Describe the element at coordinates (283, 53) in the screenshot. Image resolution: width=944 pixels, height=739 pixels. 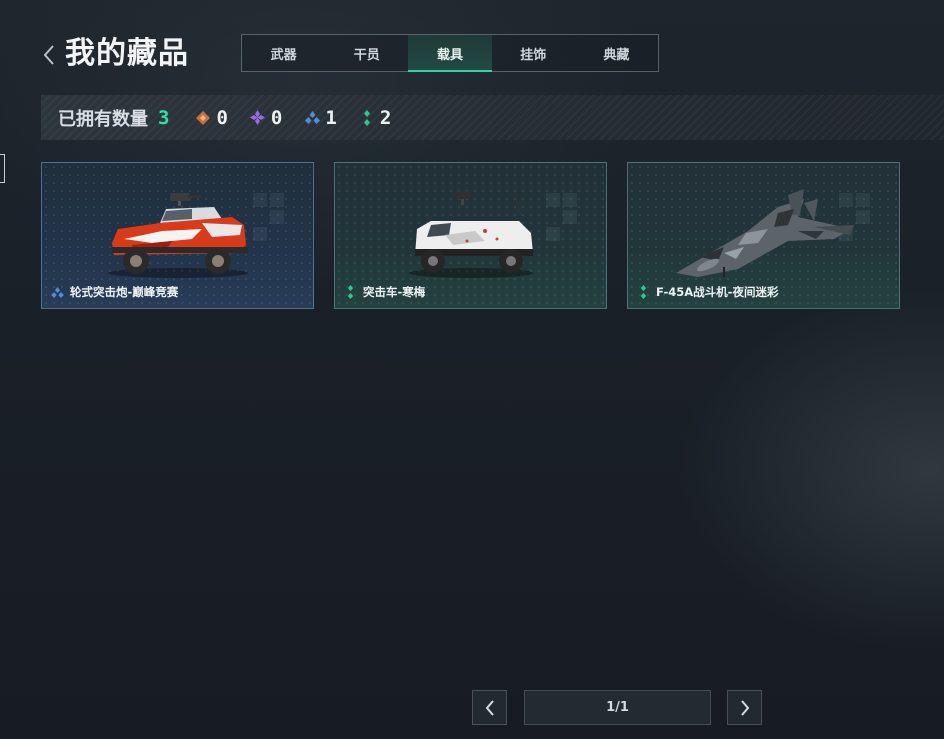
I see `tab-weapons: 武器` at that location.